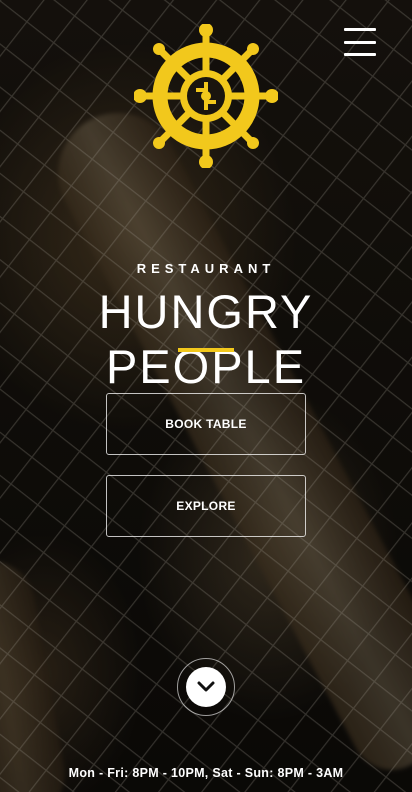 The image size is (412, 792). I want to click on hero-subtitle: RESTAURANT, so click(206, 268).